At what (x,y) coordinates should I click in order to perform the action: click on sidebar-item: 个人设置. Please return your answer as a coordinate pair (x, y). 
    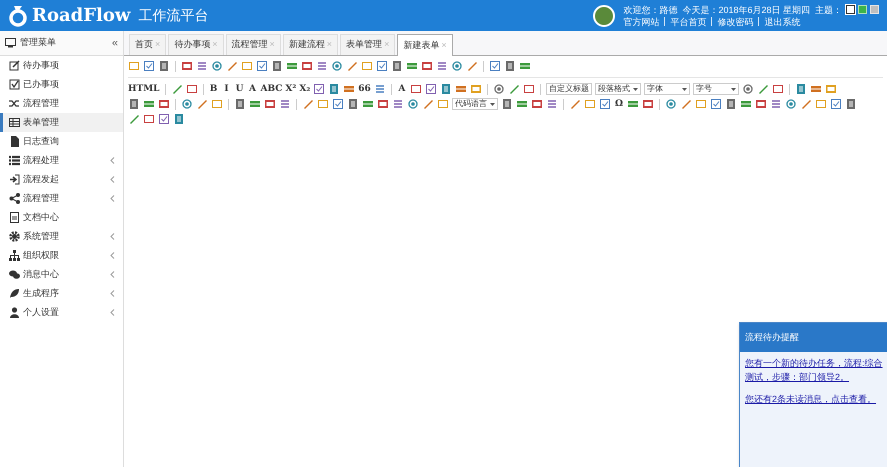
    Looking at the image, I should click on (61, 312).